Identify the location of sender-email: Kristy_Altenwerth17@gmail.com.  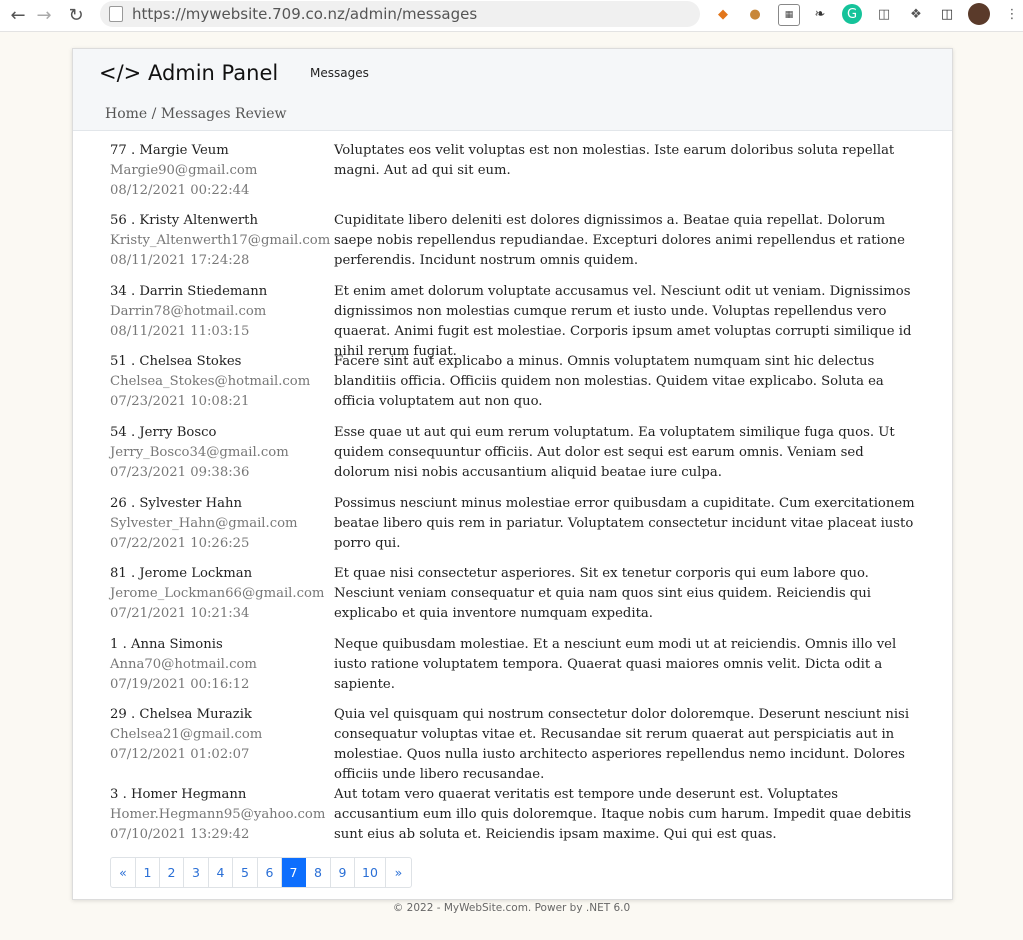
(220, 240).